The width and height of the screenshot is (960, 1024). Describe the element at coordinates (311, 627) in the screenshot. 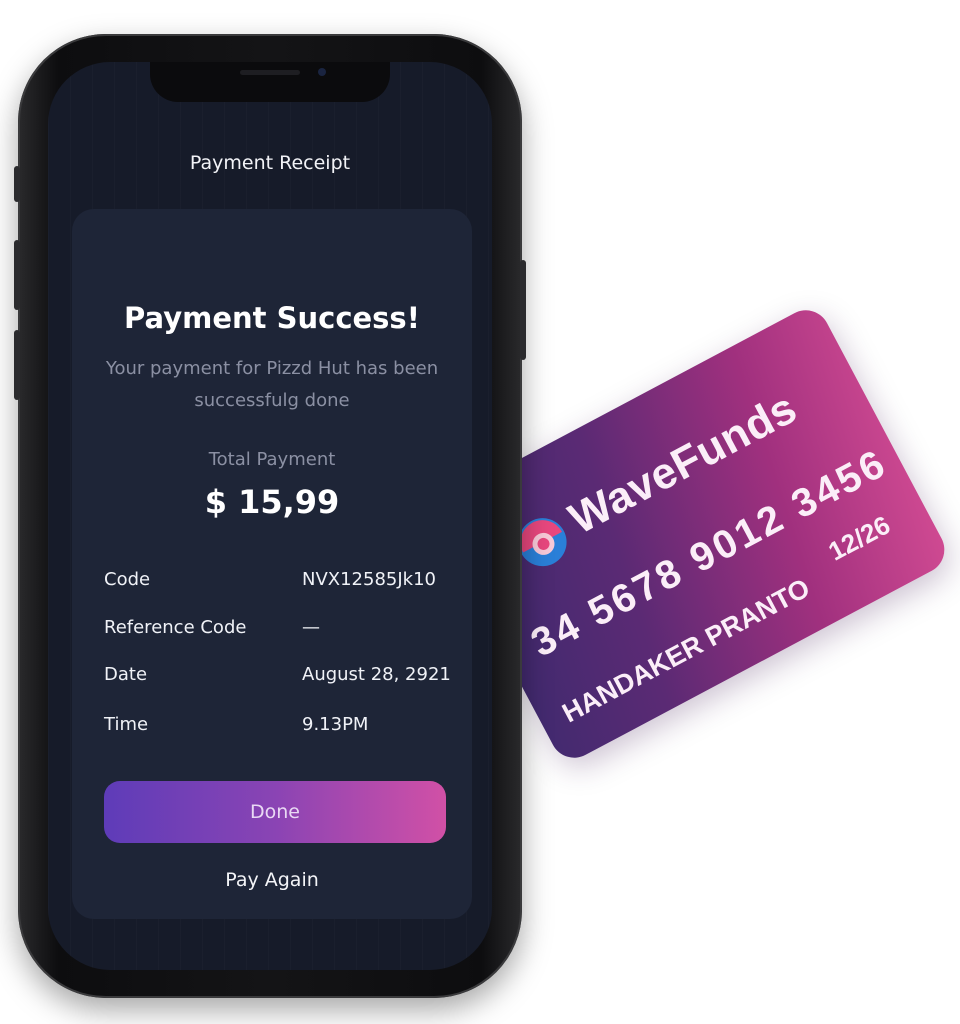

I see `detail-value: —` at that location.